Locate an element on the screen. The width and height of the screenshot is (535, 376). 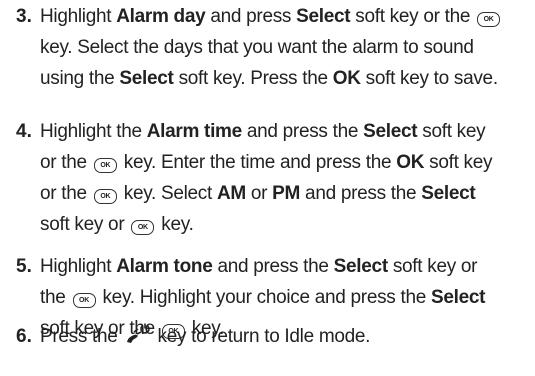
step-text-line: Press the key to return to Idle mode. is located at coordinates (205, 337).